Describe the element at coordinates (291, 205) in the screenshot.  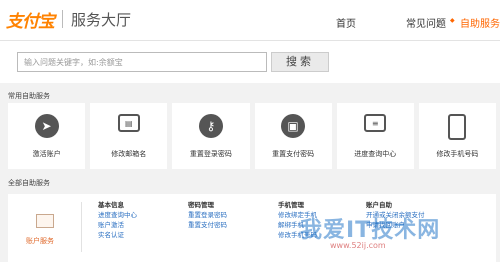
I see `column-title: 手机管理` at that location.